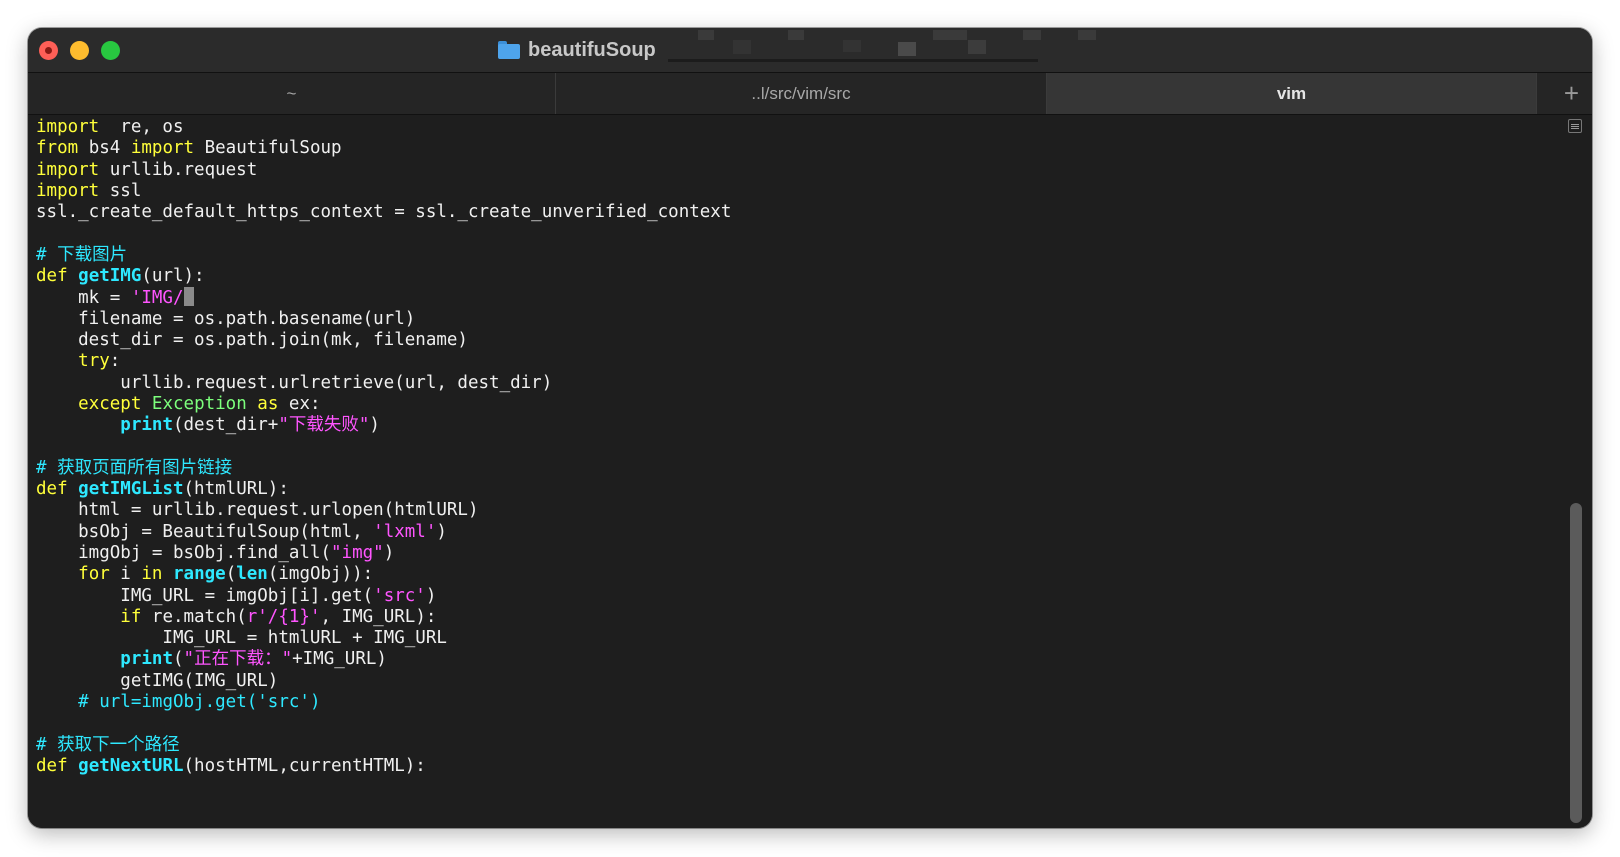  I want to click on code-token: len, so click(252, 574).